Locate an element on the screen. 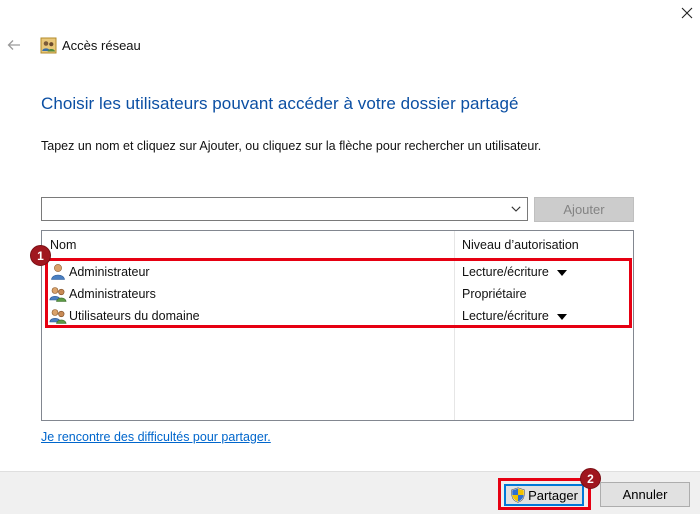  user-name: Administrateur is located at coordinates (109, 272).